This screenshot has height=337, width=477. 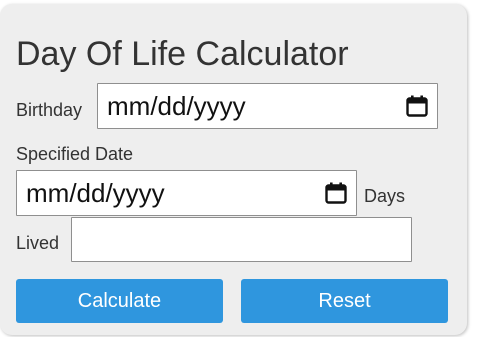 What do you see at coordinates (241, 239) in the screenshot?
I see `days-lived-input` at bounding box center [241, 239].